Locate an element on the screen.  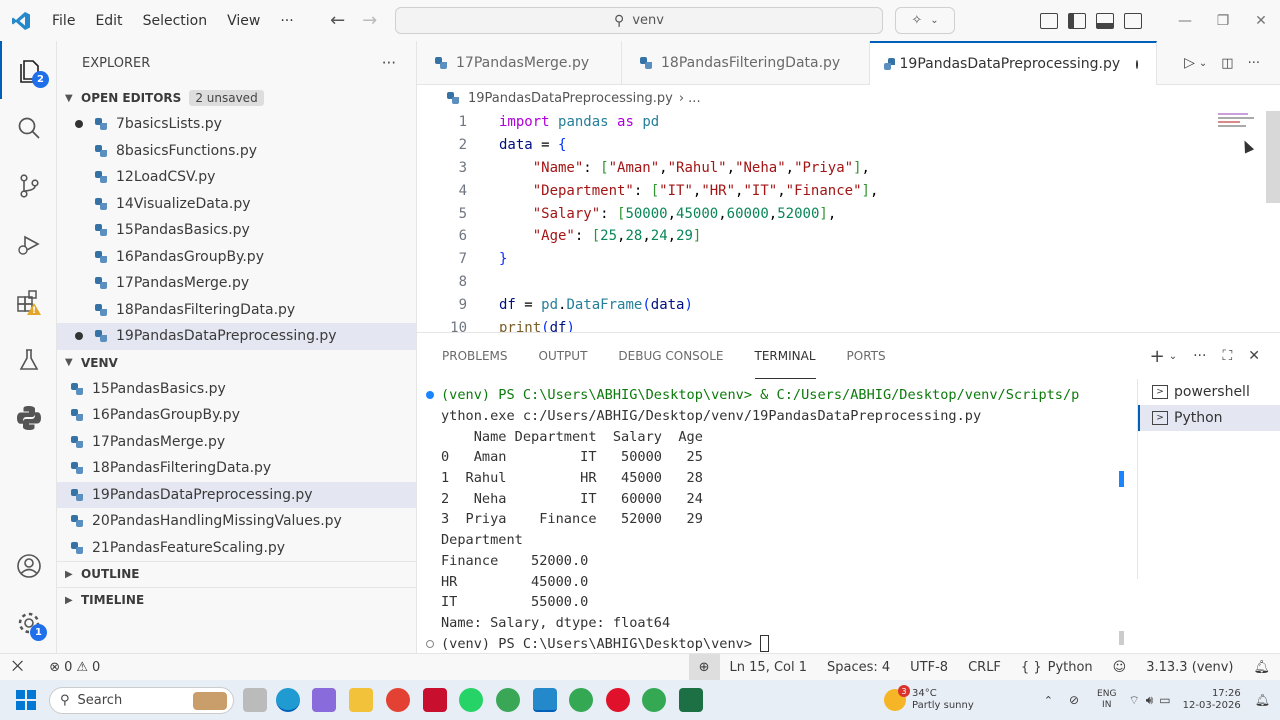
remote-icon: ⨉ is located at coordinates (17, 667).